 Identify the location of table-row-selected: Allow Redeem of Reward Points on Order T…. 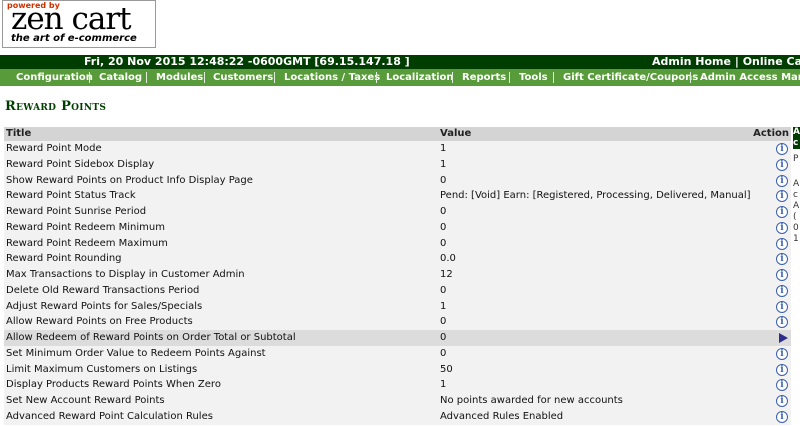
(397, 338).